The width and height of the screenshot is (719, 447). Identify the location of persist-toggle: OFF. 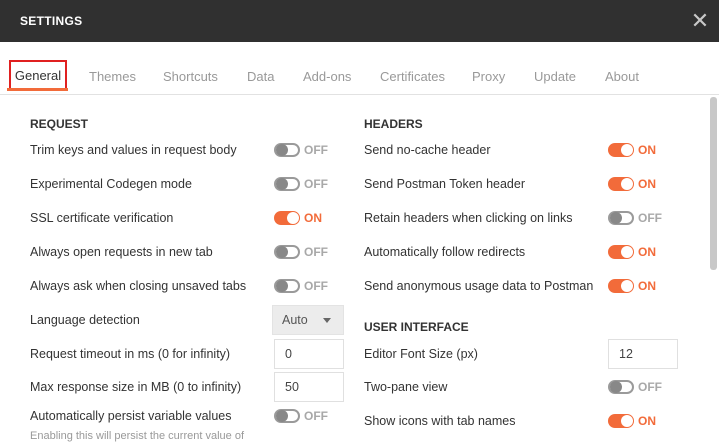
(309, 416).